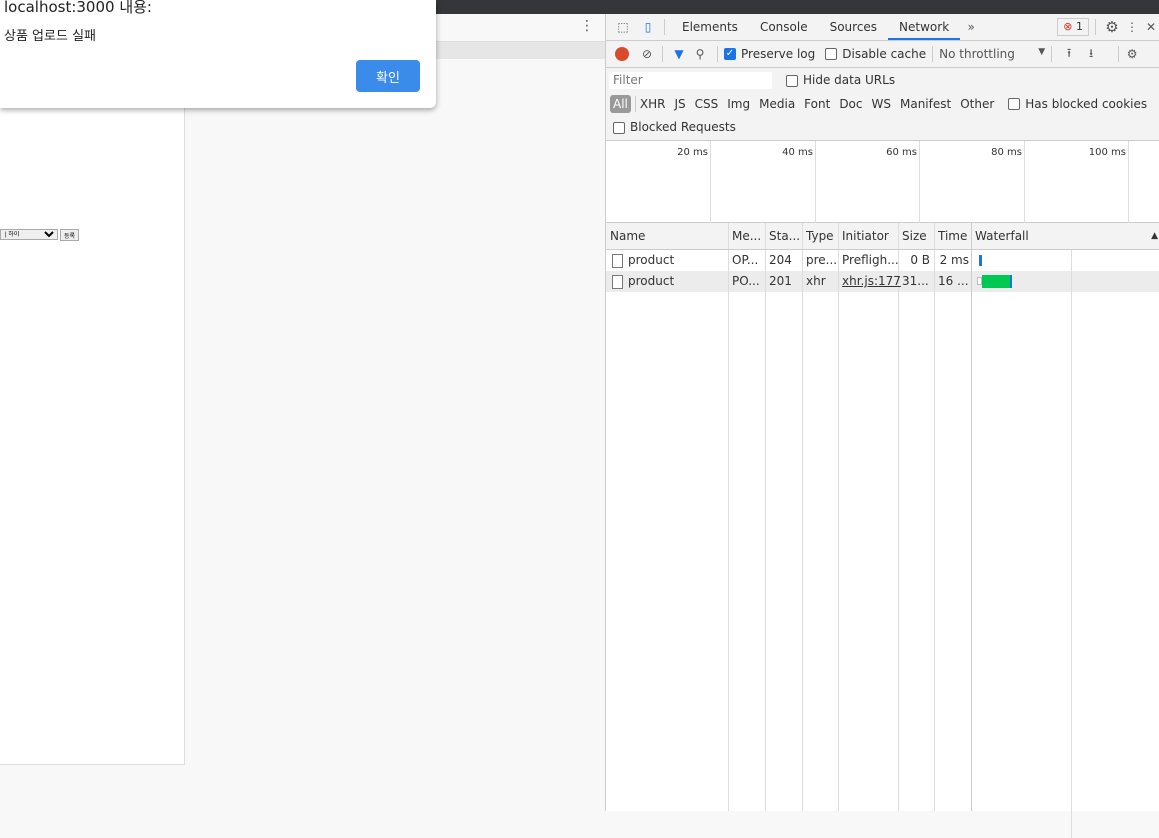 This screenshot has width=1159, height=838. I want to click on page-content, so click(92, 382).